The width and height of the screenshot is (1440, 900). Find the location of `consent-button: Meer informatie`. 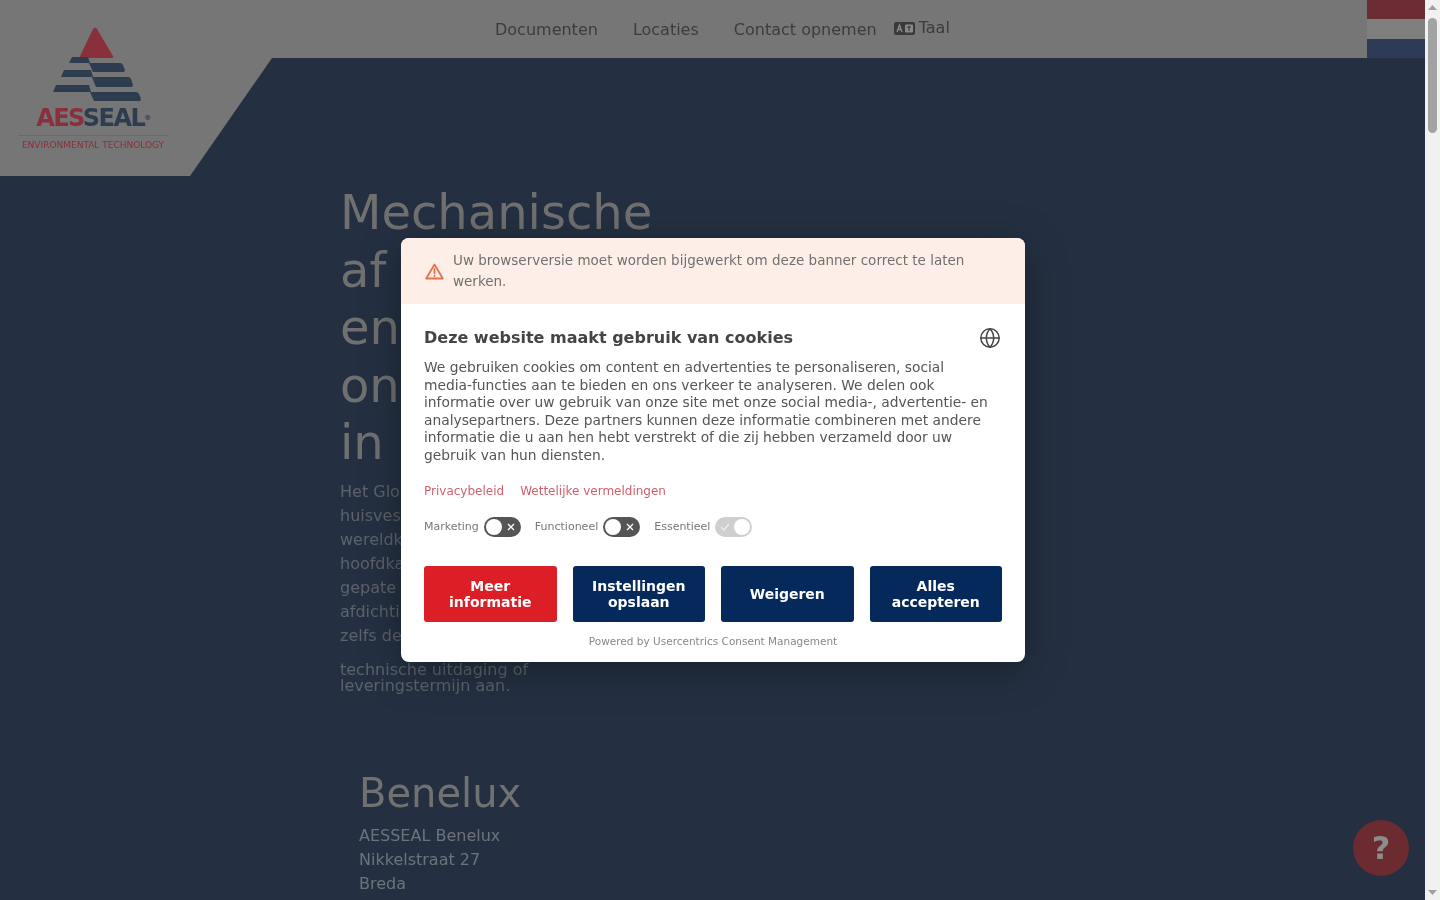

consent-button: Meer informatie is located at coordinates (490, 594).